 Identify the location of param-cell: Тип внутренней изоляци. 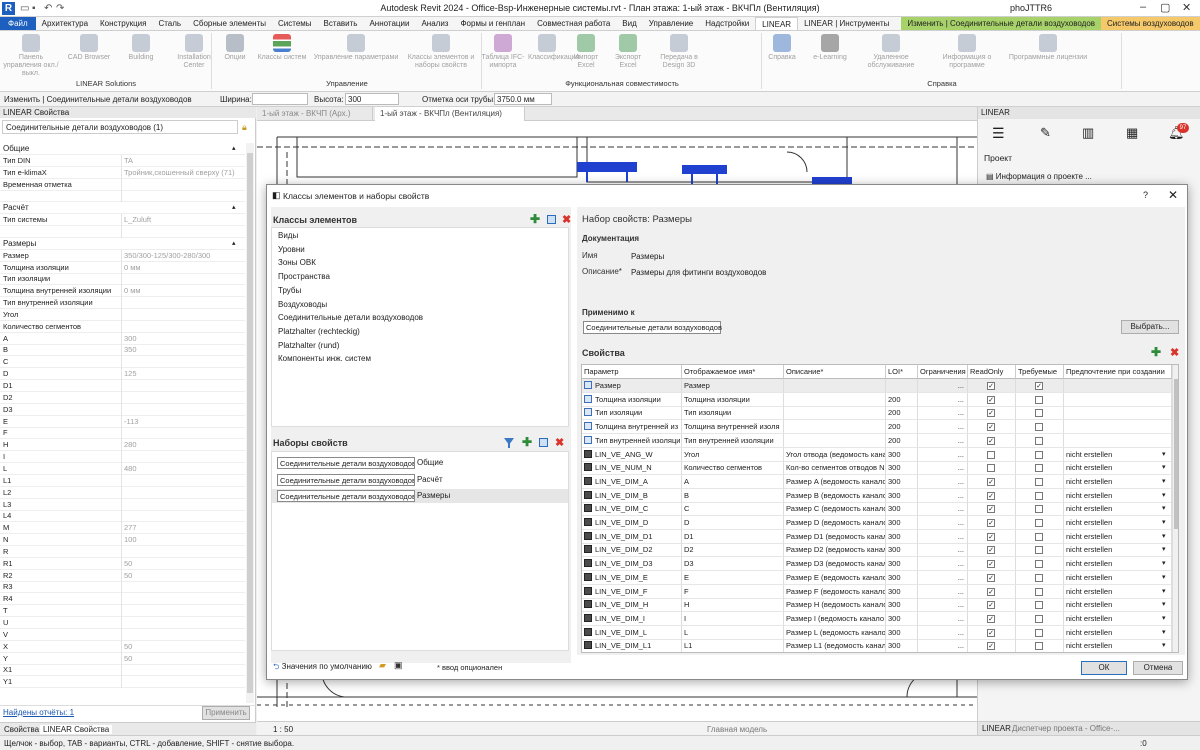
(632, 440).